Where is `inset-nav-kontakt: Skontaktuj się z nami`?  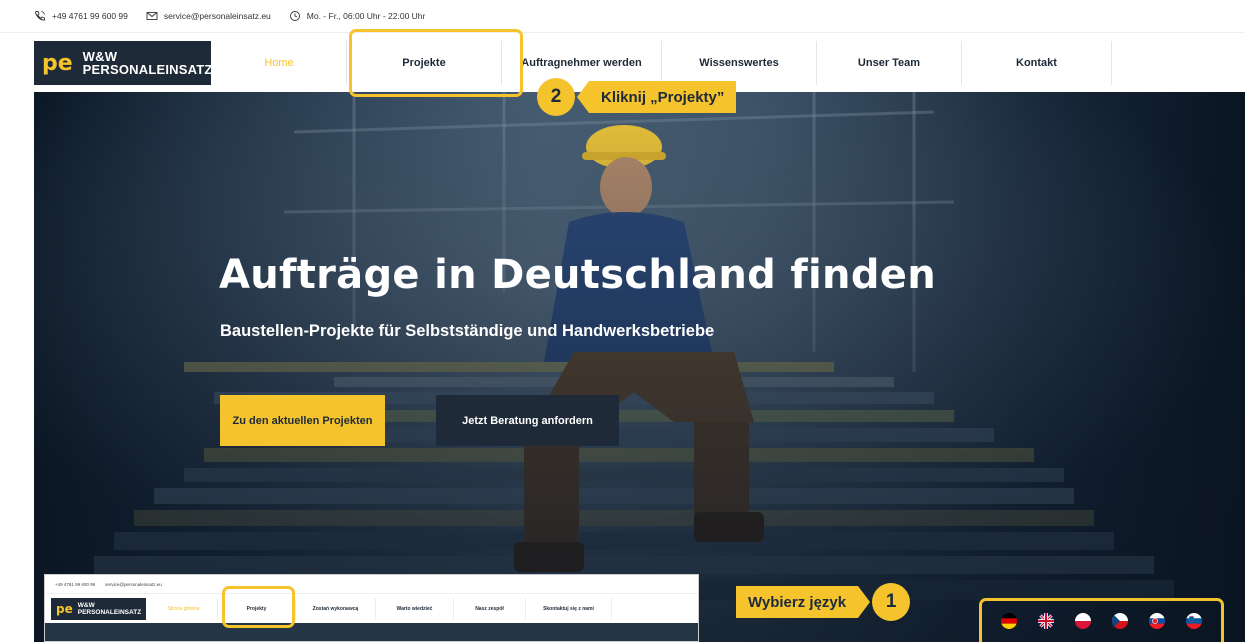 inset-nav-kontakt: Skontaktuj się z nami is located at coordinates (569, 609).